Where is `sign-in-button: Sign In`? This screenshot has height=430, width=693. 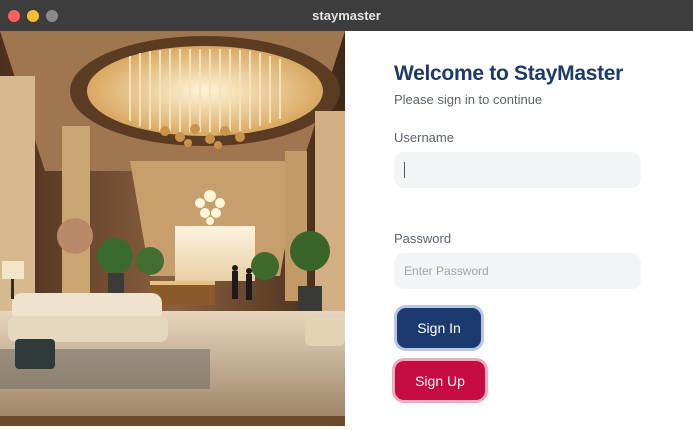 sign-in-button: Sign In is located at coordinates (439, 328).